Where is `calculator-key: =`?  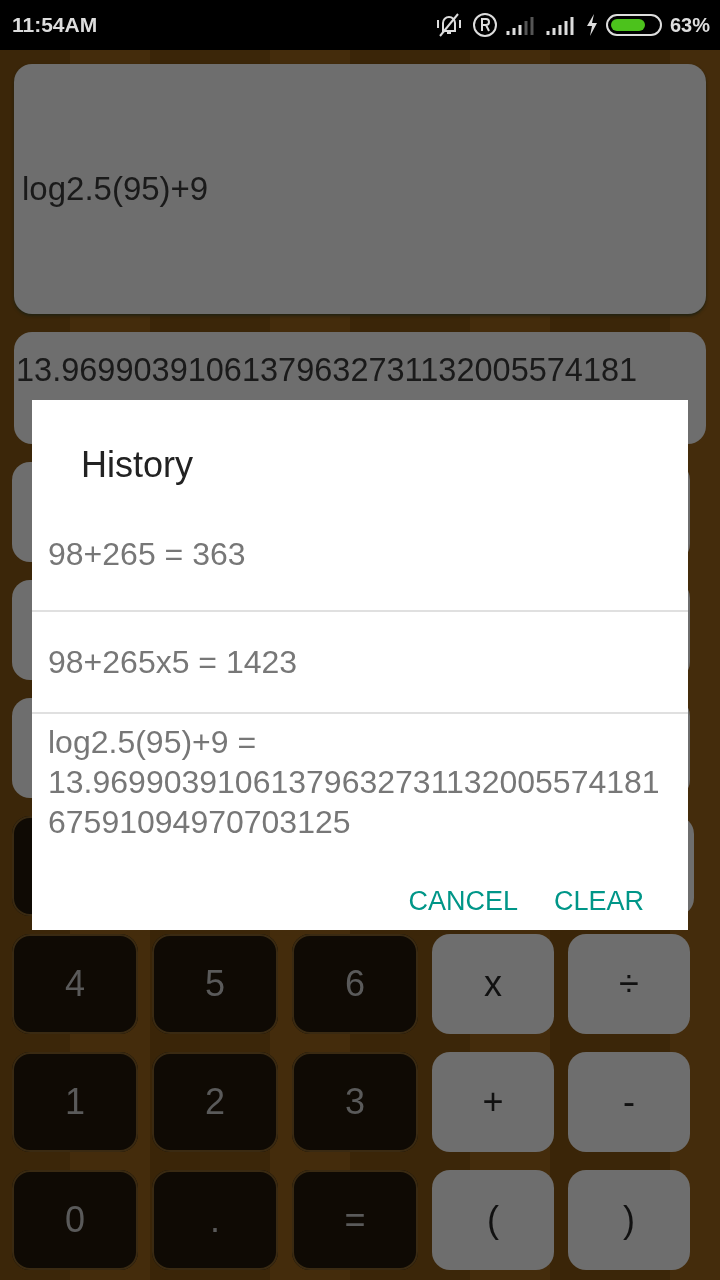
calculator-key: = is located at coordinates (355, 1220).